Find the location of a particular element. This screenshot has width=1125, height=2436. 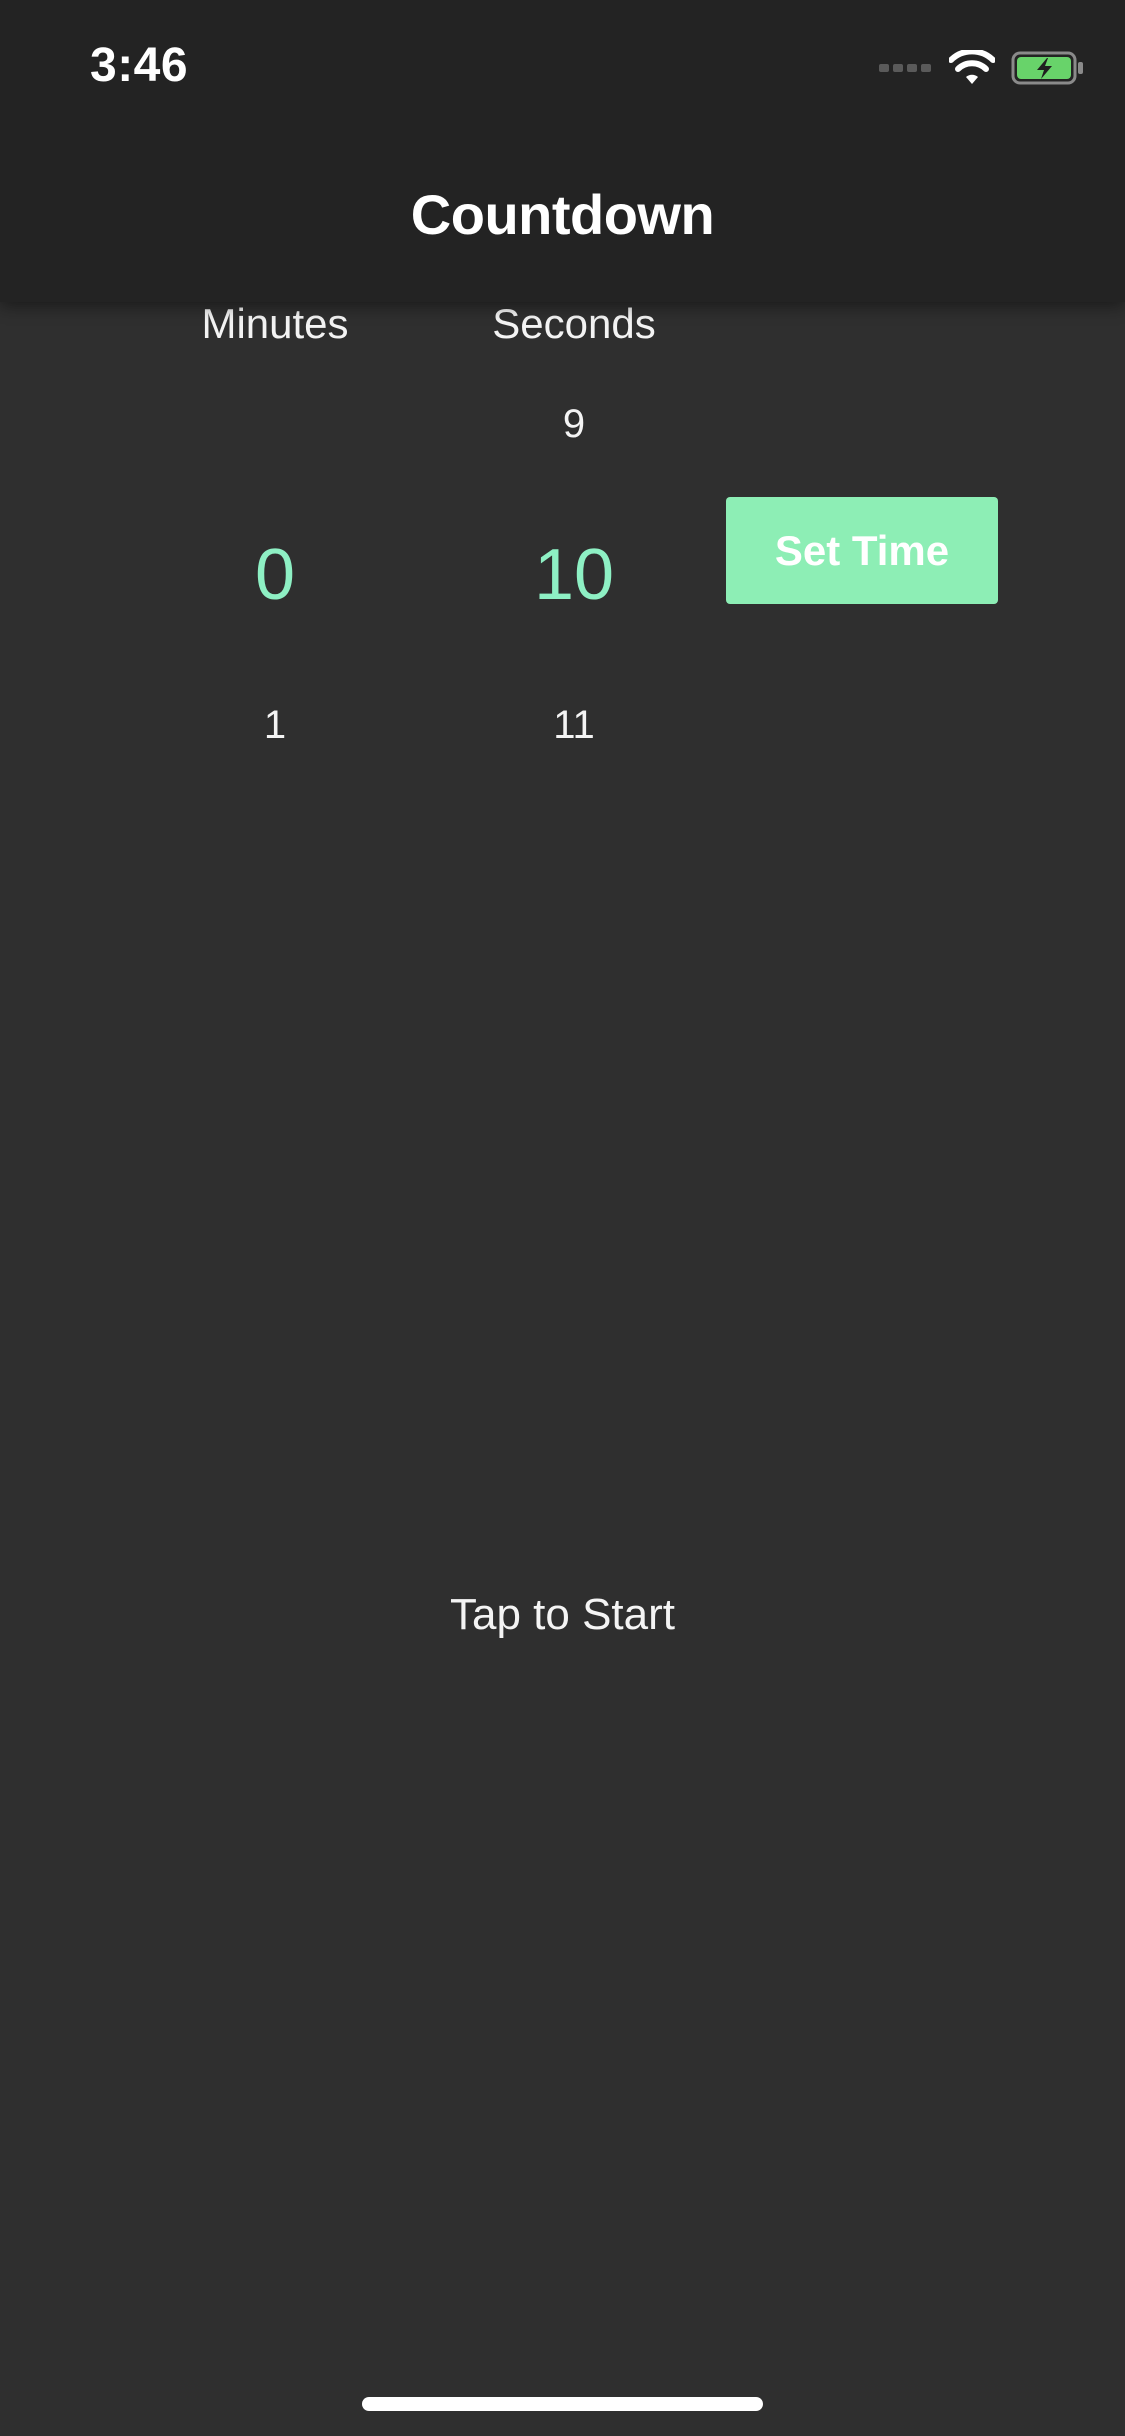

page-title: Countdown is located at coordinates (562, 214).